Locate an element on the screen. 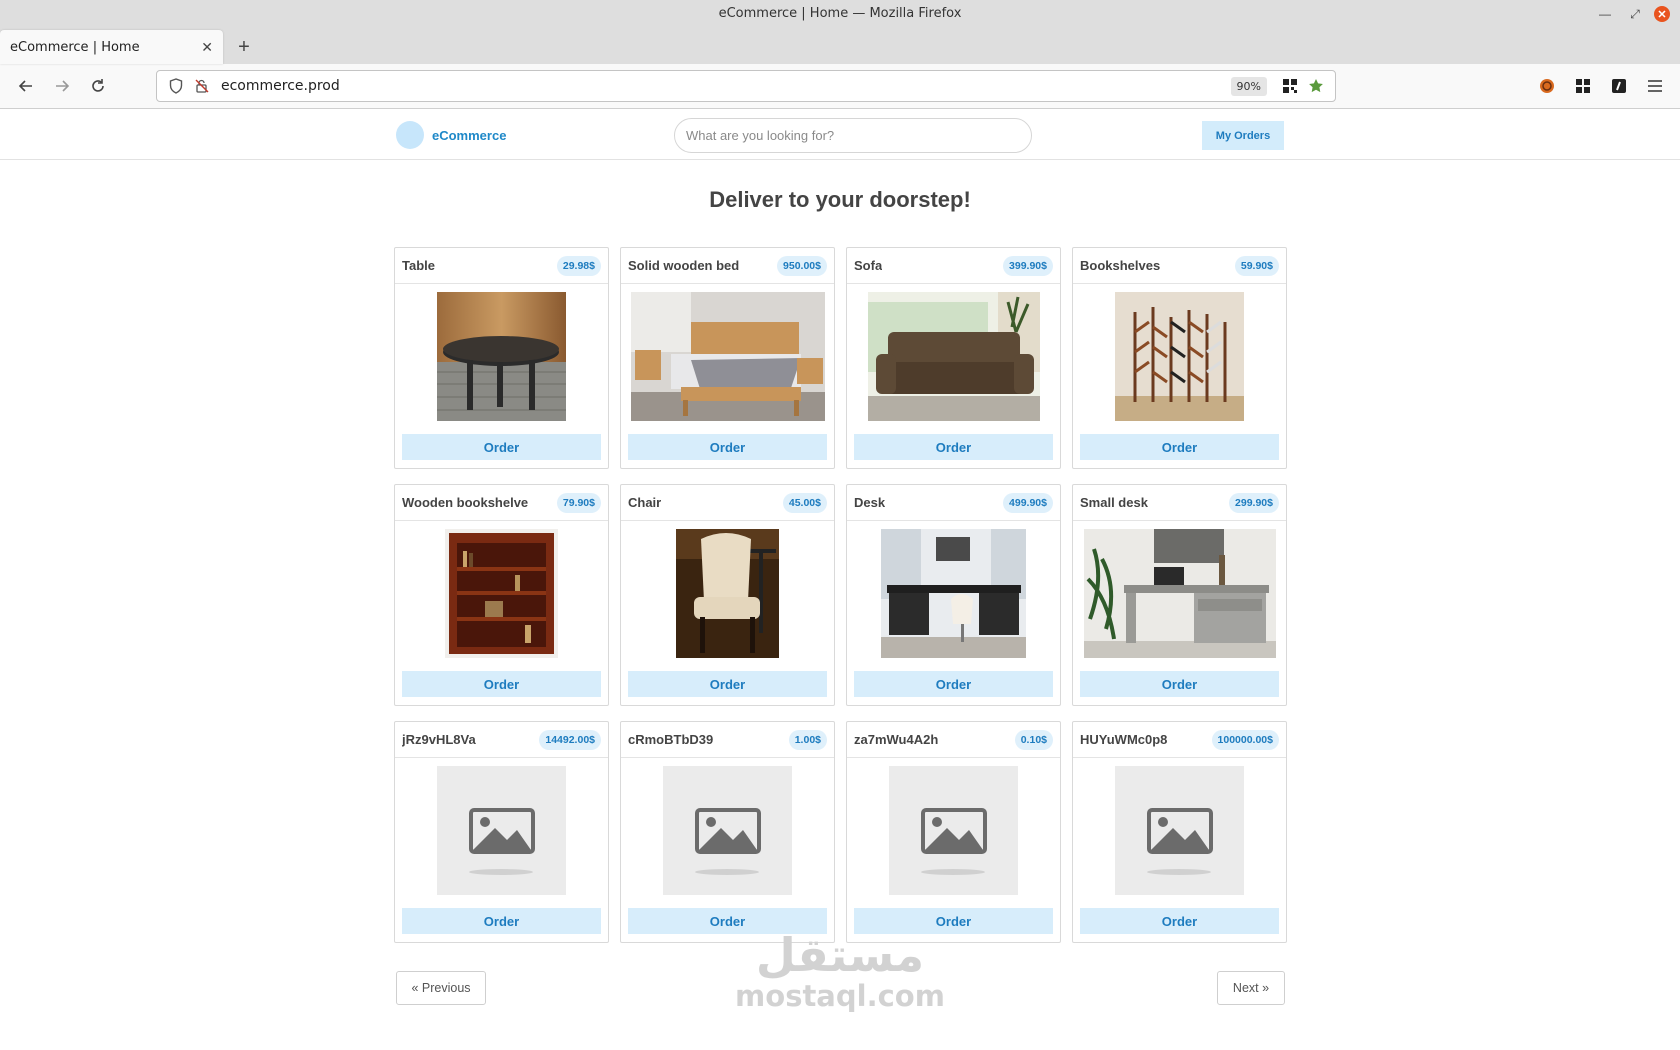  product-card: Desk 499.90$ Order is located at coordinates (953, 595).